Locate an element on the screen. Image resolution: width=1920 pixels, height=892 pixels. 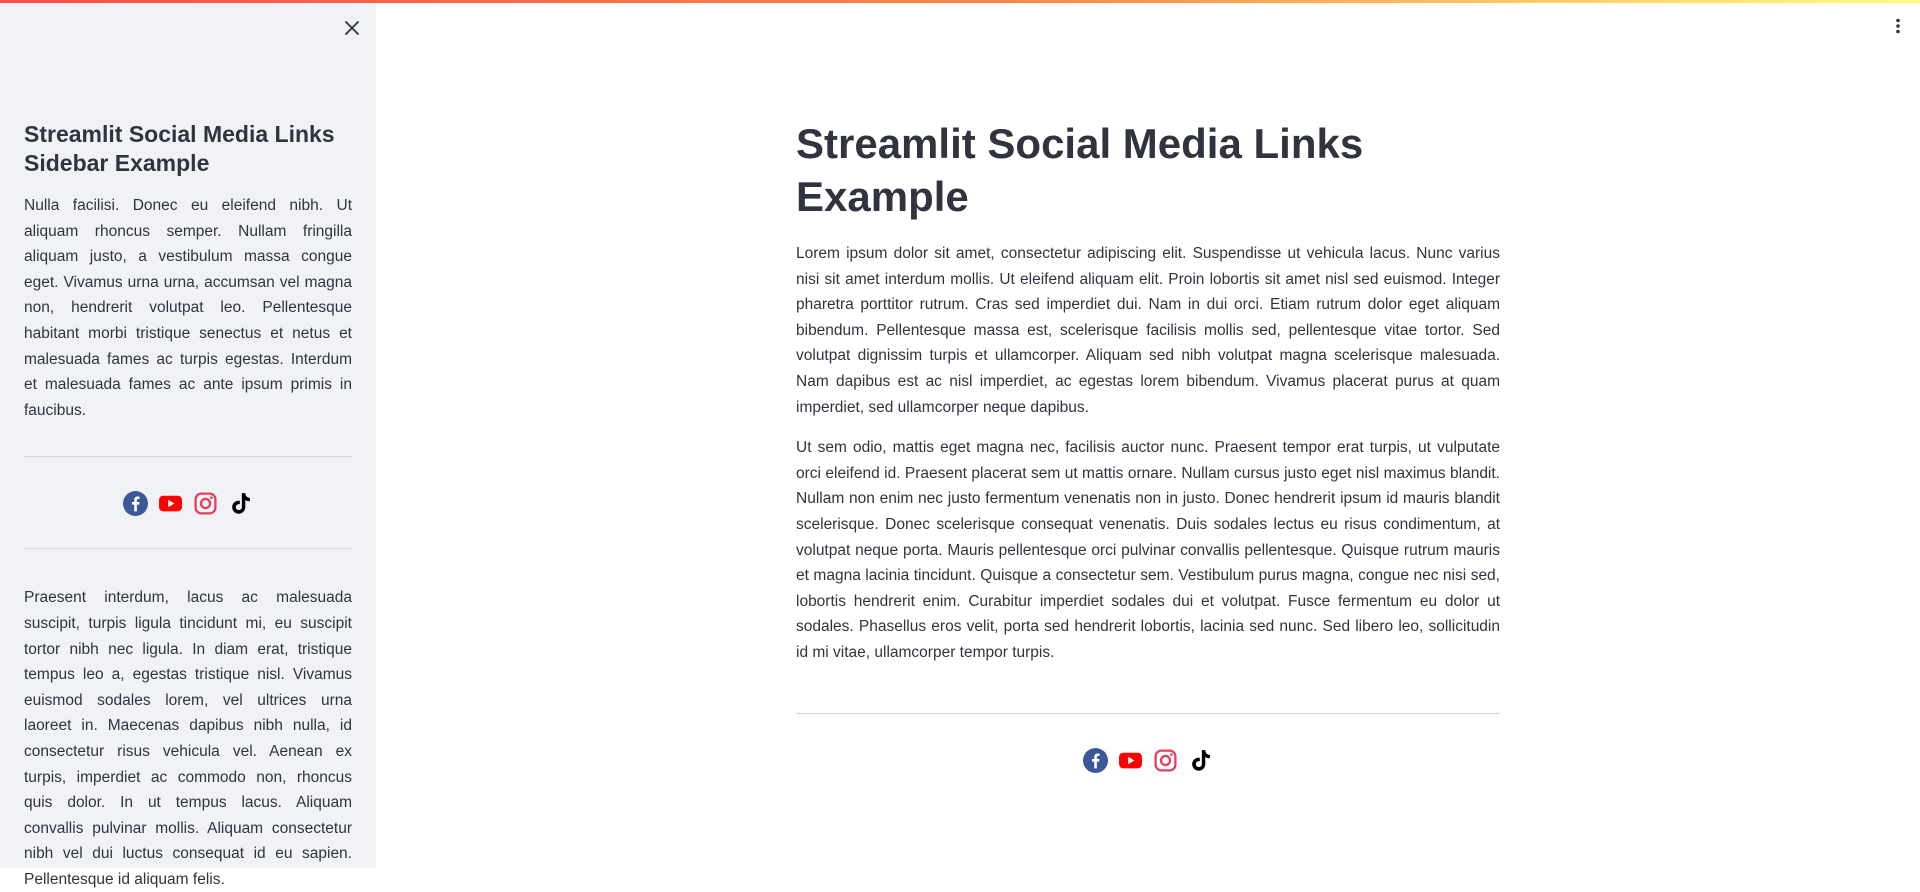
main-menu-button is located at coordinates (1898, 26).